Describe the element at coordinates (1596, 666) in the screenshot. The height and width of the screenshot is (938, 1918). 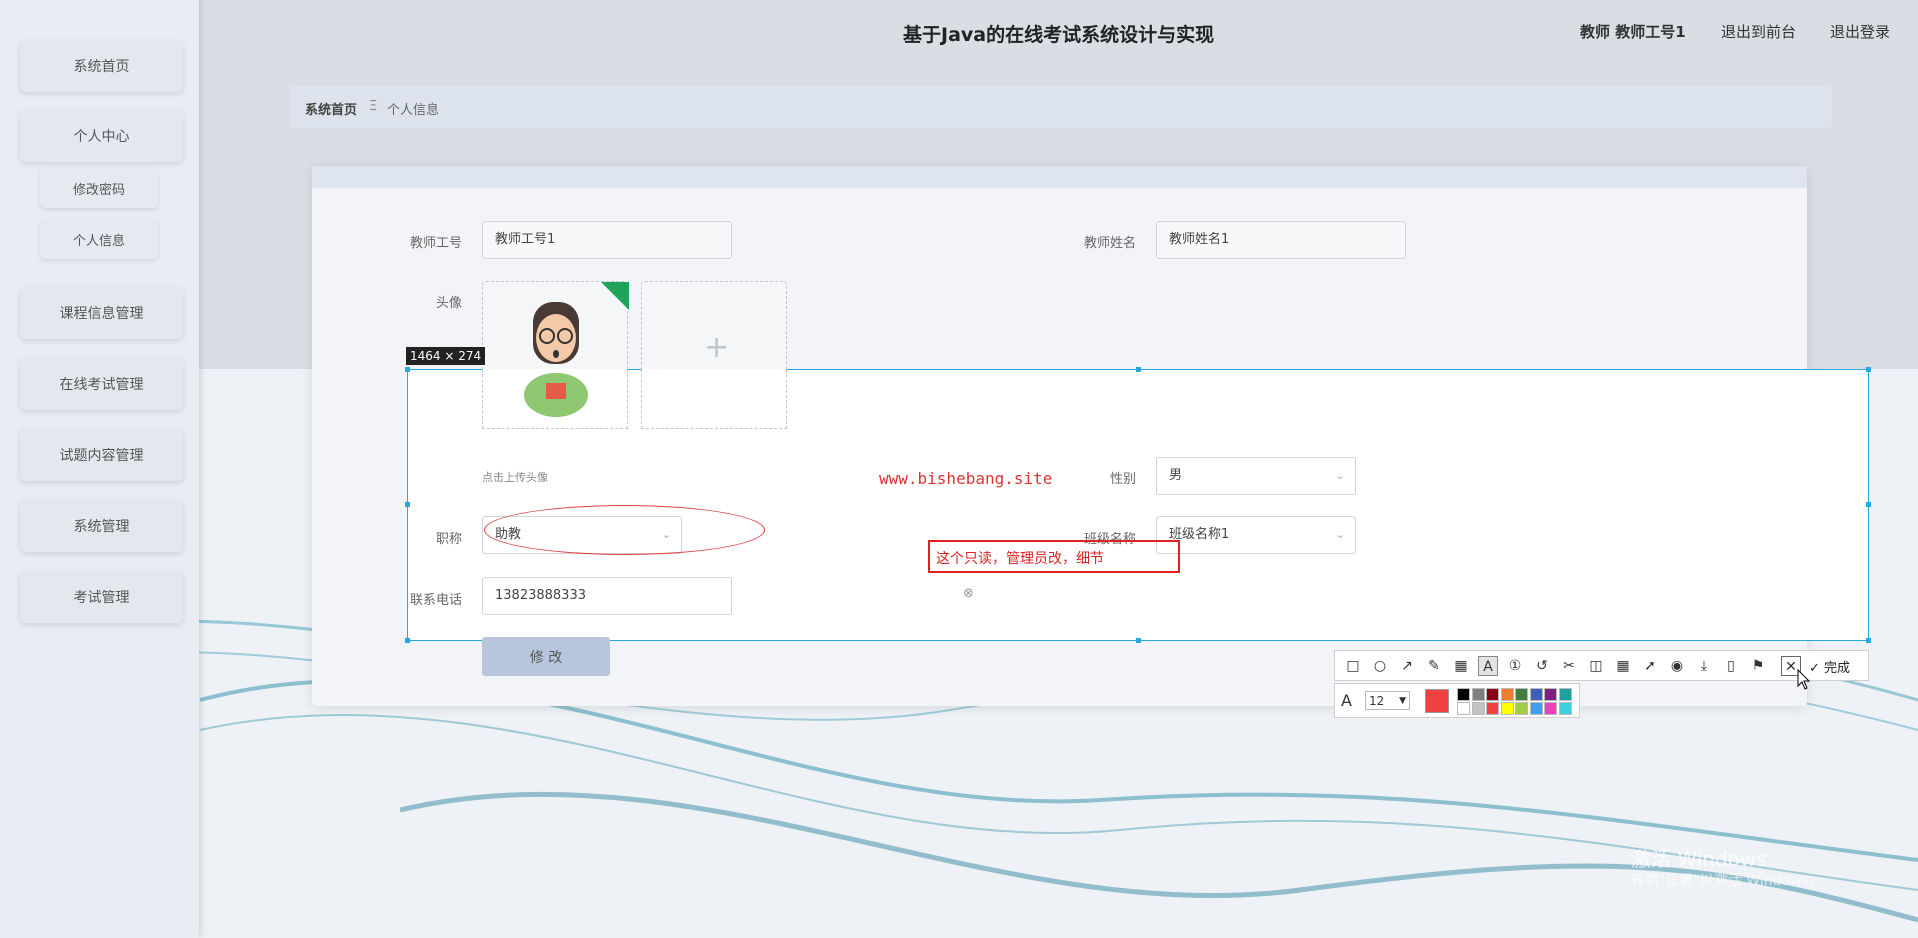
I see `translate-icon: ◫` at that location.